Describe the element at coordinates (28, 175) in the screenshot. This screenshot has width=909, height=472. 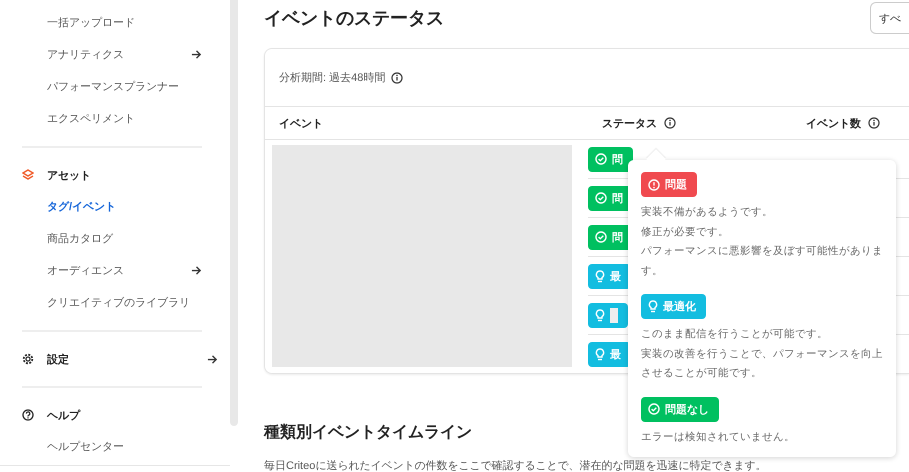
I see `layers-icon` at that location.